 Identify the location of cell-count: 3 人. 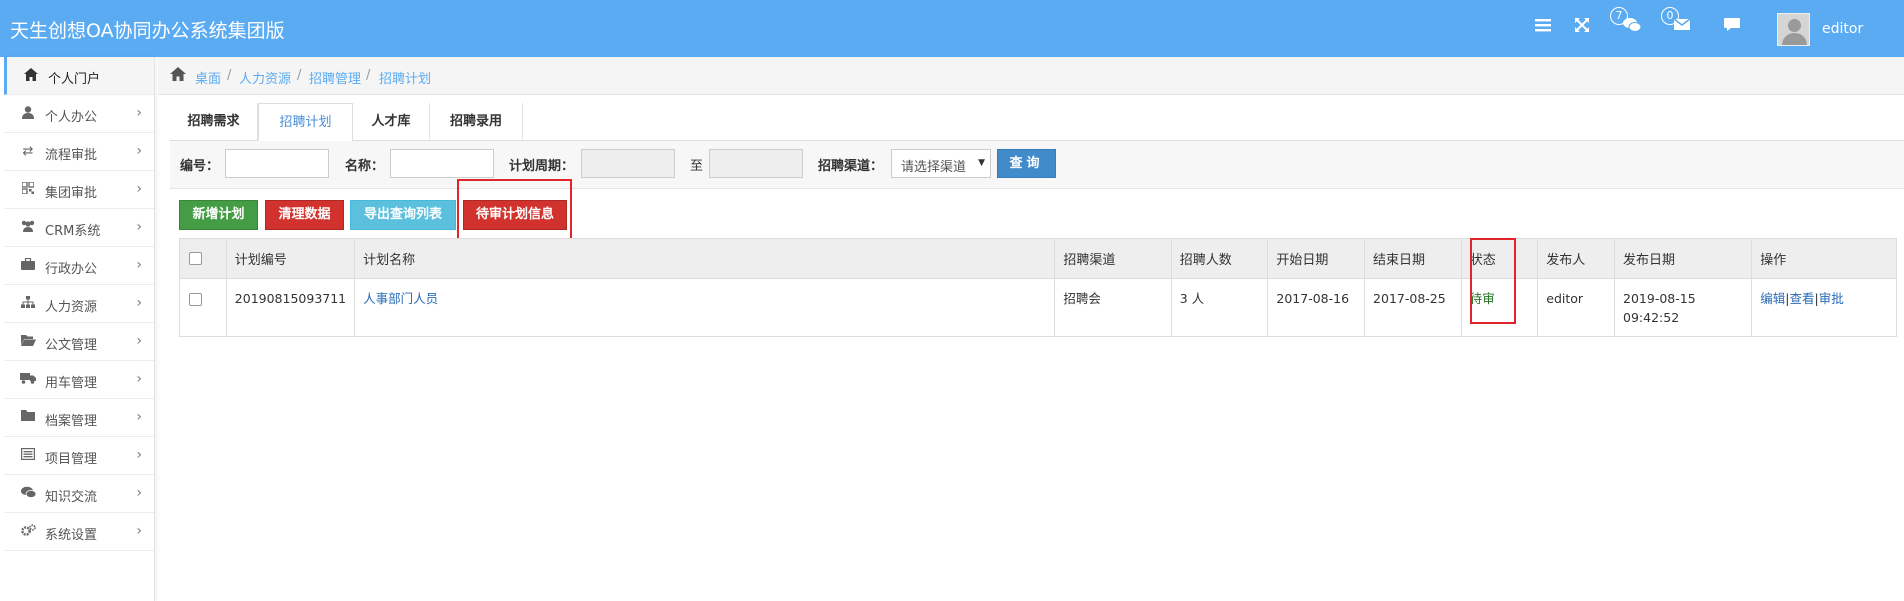
(1219, 307).